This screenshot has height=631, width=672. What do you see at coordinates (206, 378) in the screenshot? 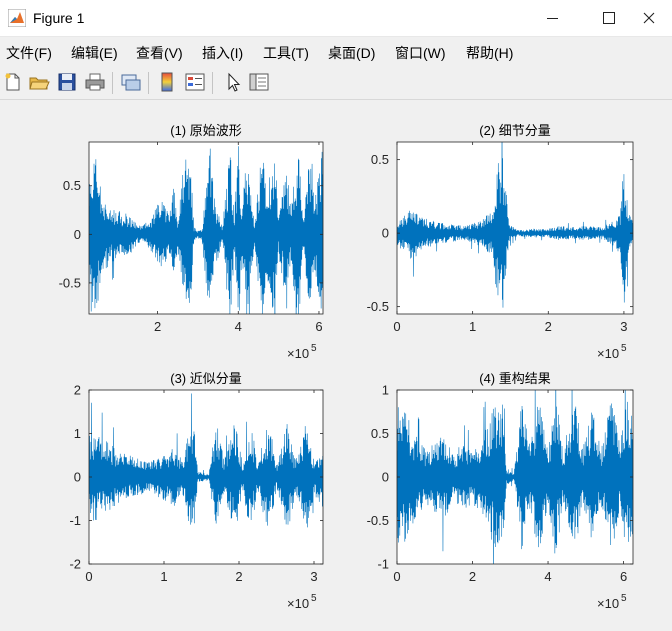
I see `subplot-title: (3) 近似分量` at bounding box center [206, 378].